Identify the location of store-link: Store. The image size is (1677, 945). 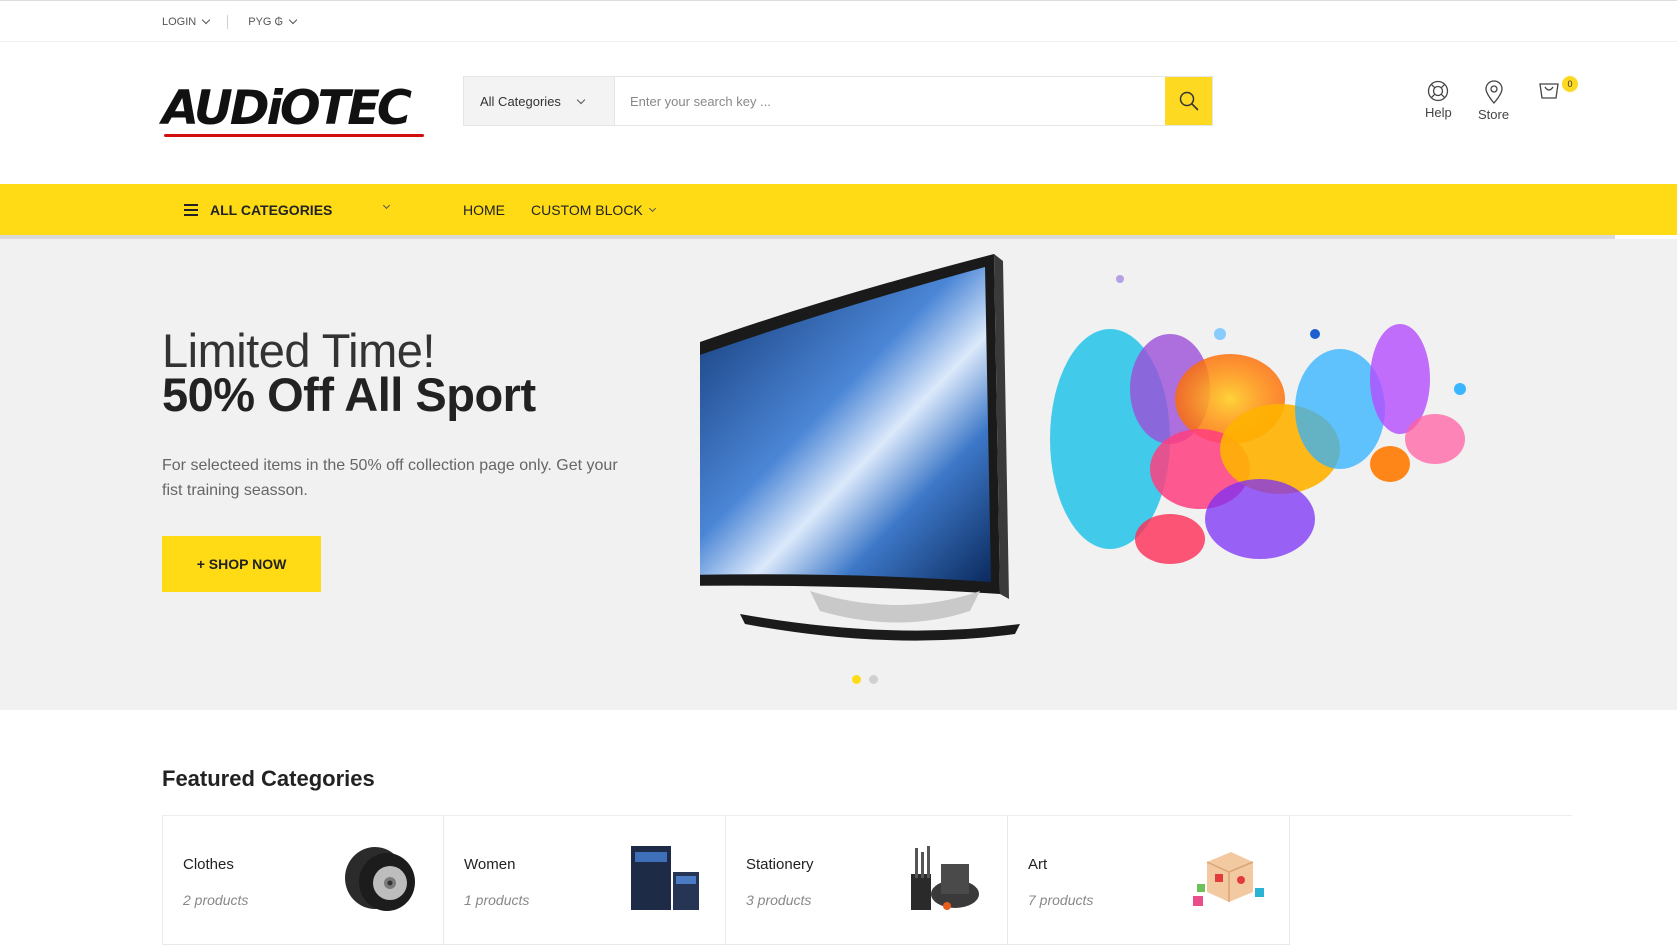
(1493, 101).